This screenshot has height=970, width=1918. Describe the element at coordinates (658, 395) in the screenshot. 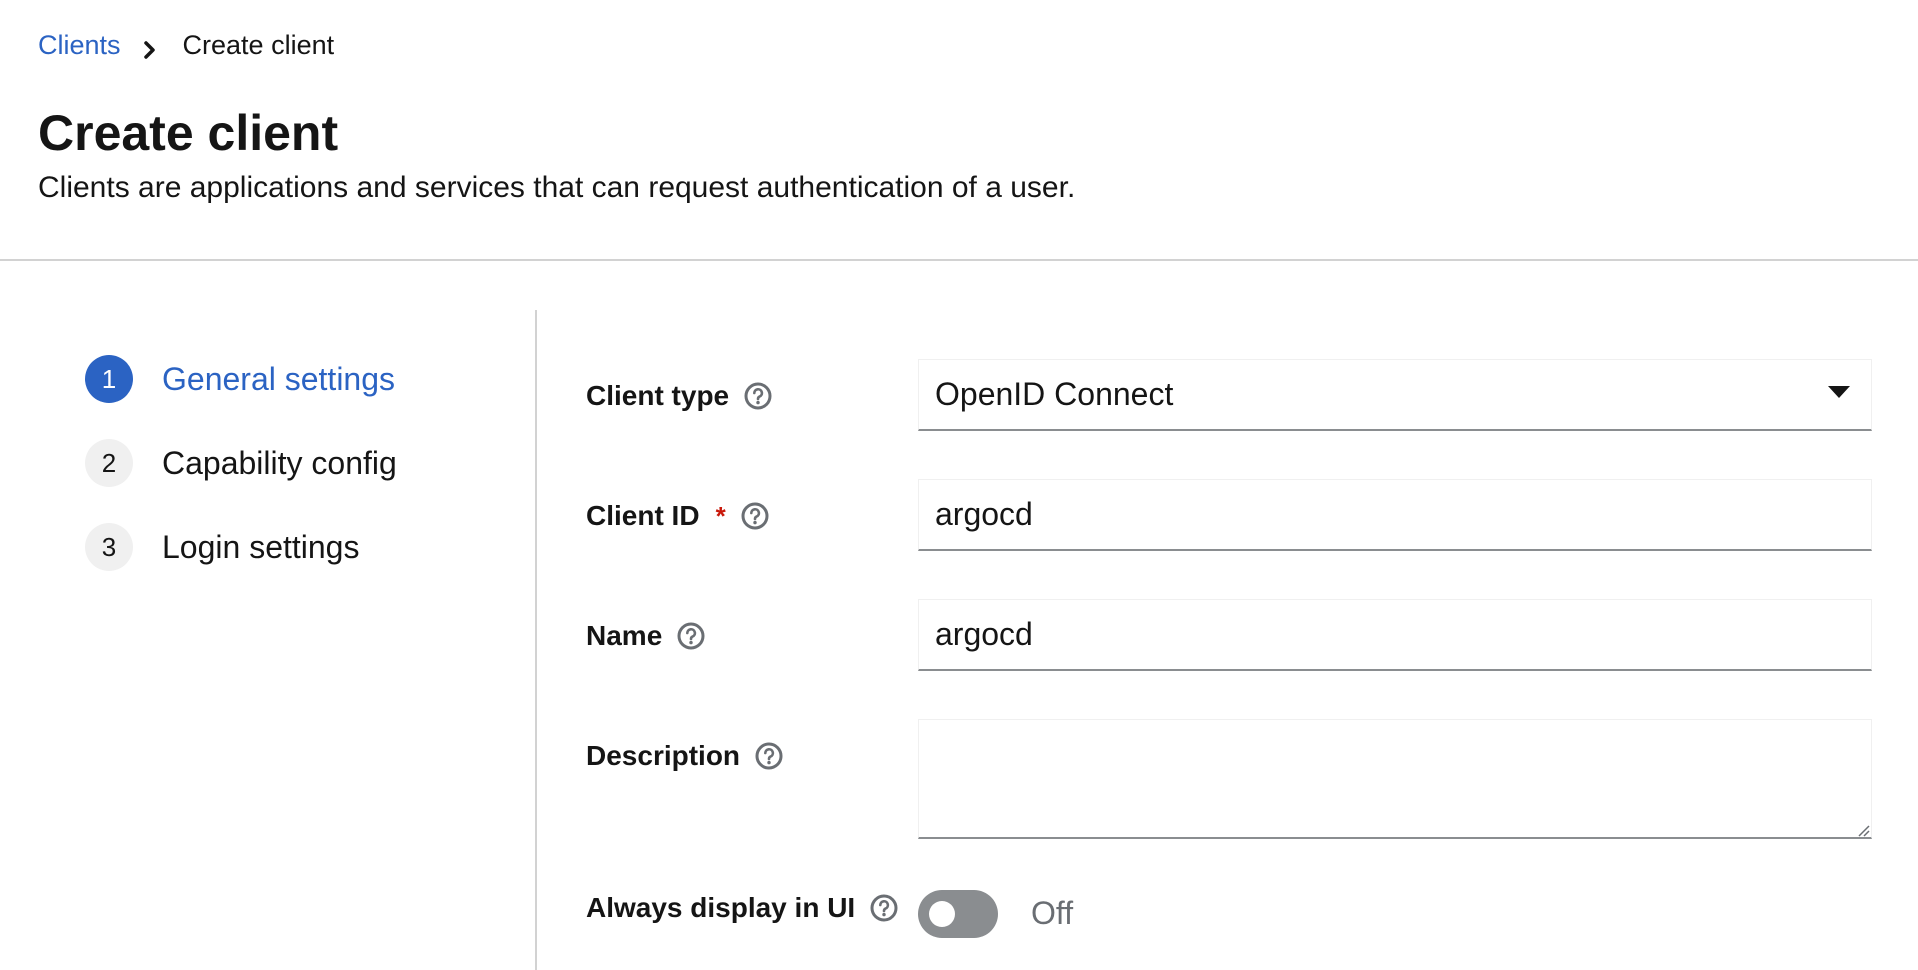

I see `client-type-label: Client type` at that location.